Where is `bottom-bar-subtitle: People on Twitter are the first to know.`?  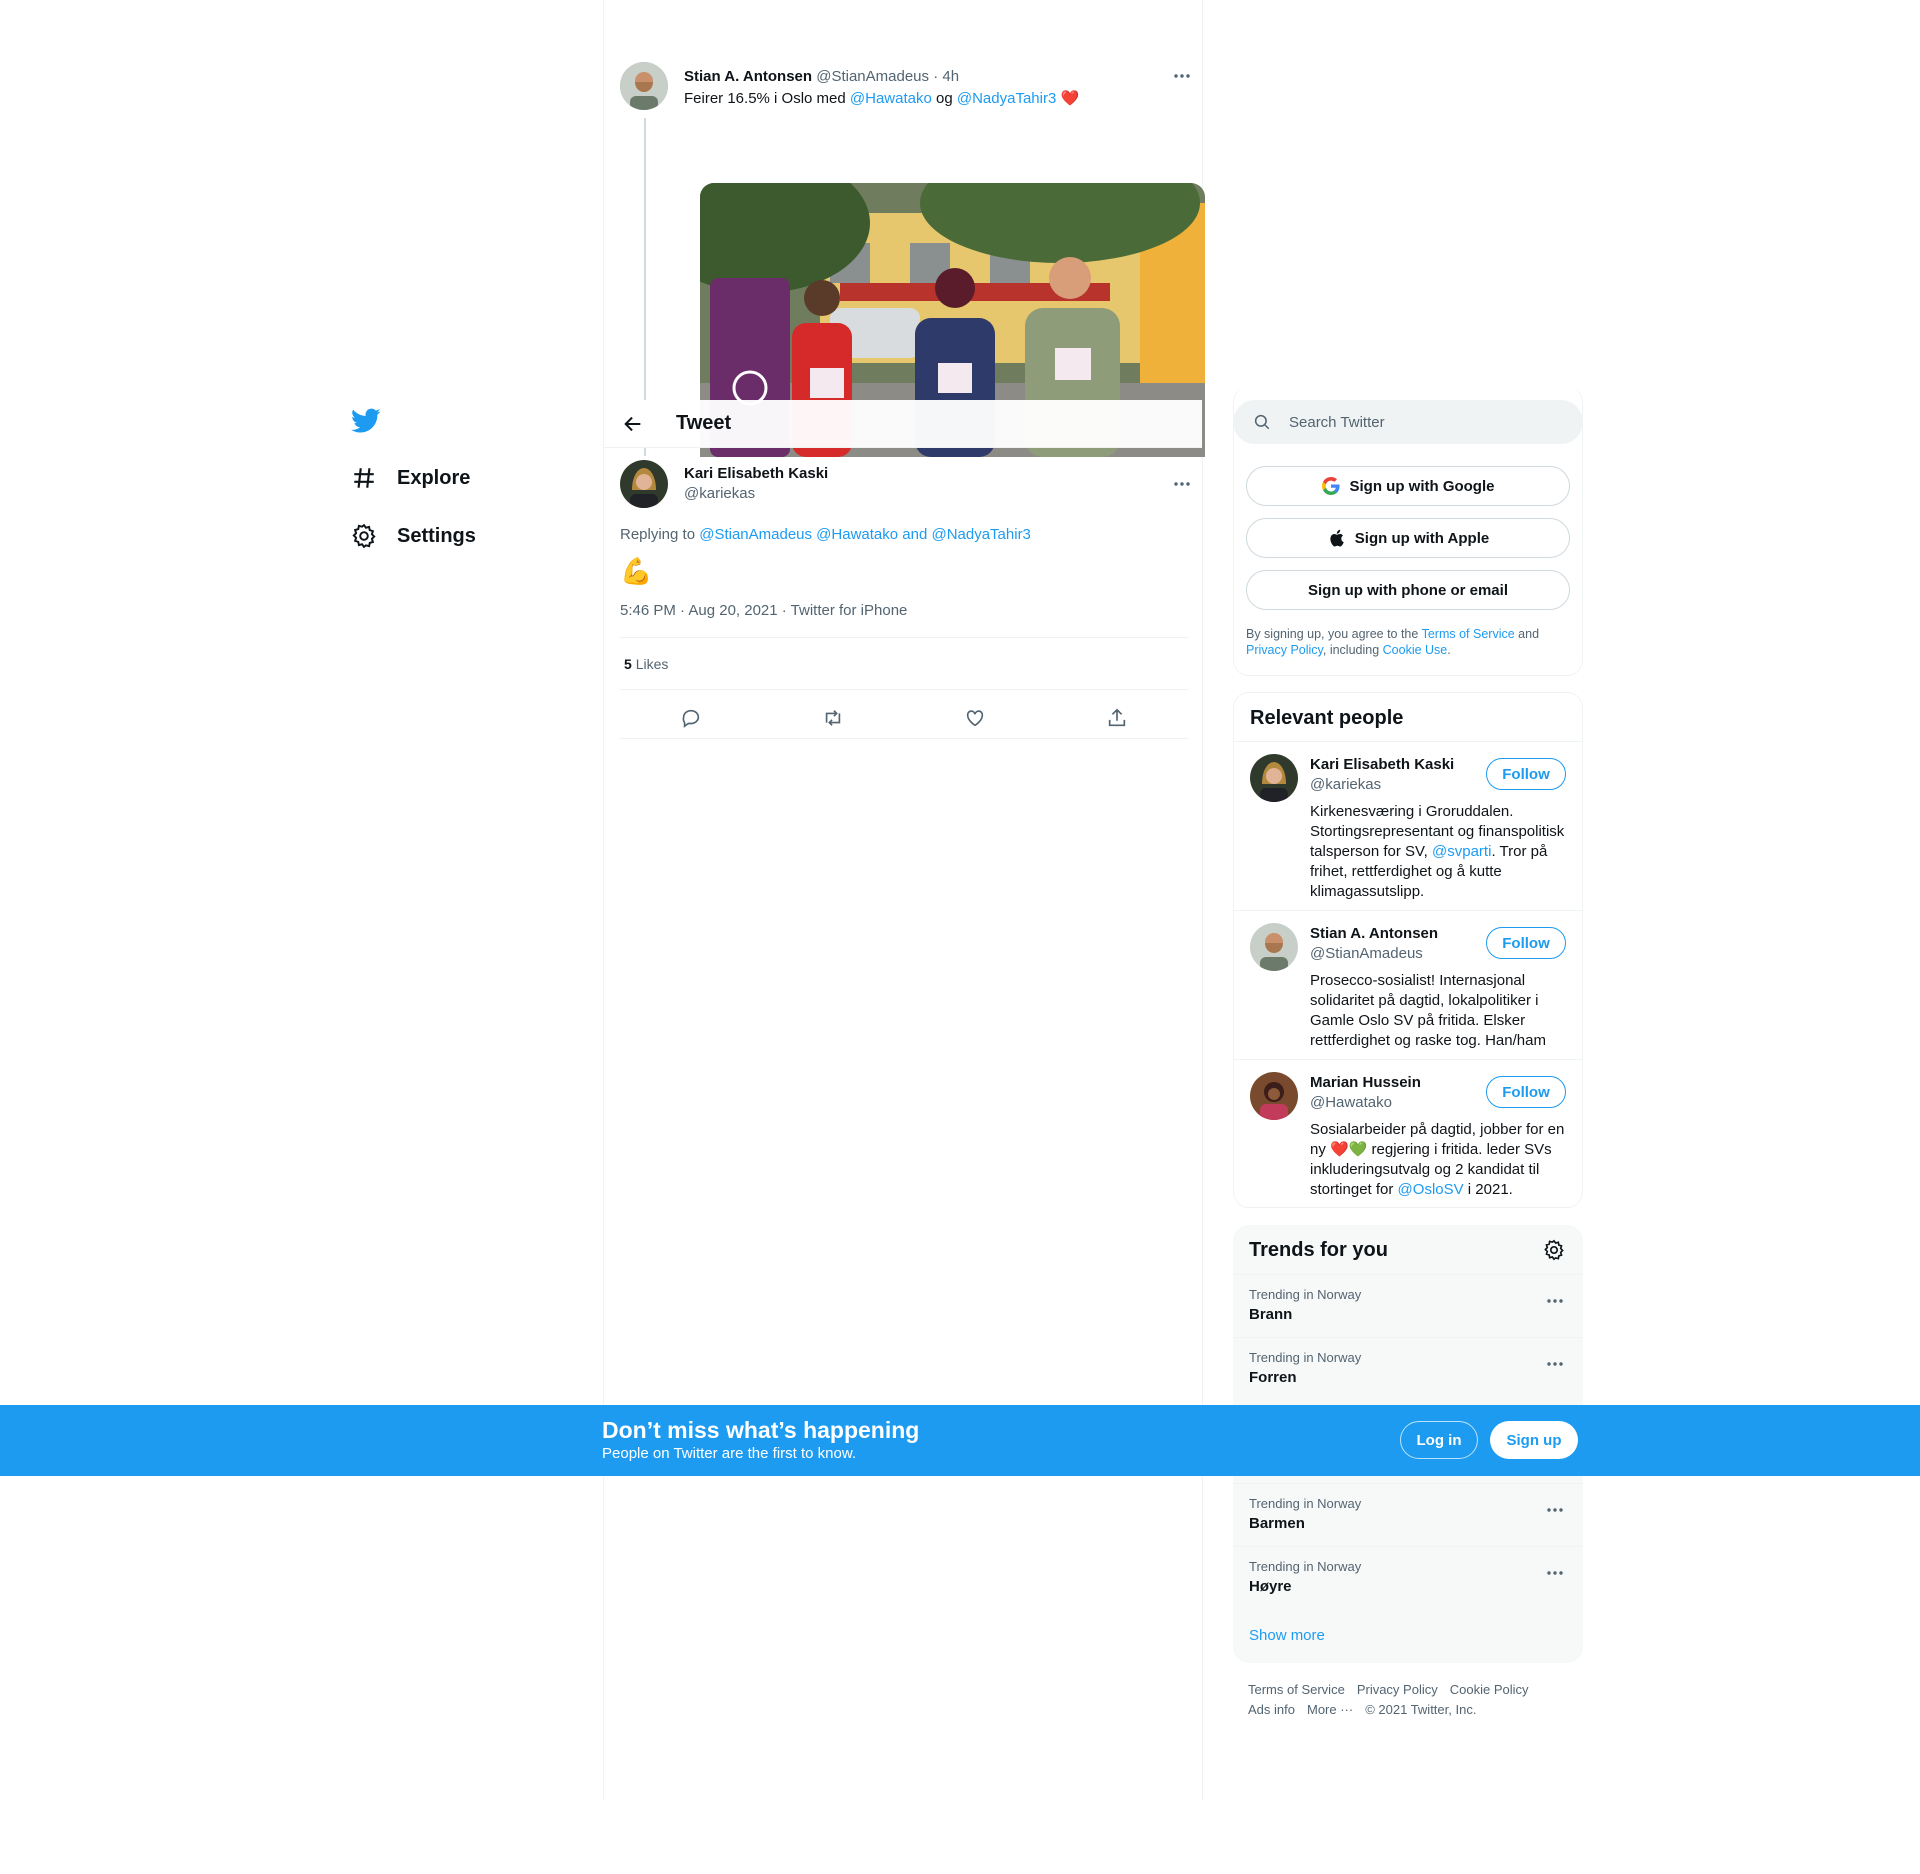
bottom-bar-subtitle: People on Twitter are the first to know. is located at coordinates (729, 1453).